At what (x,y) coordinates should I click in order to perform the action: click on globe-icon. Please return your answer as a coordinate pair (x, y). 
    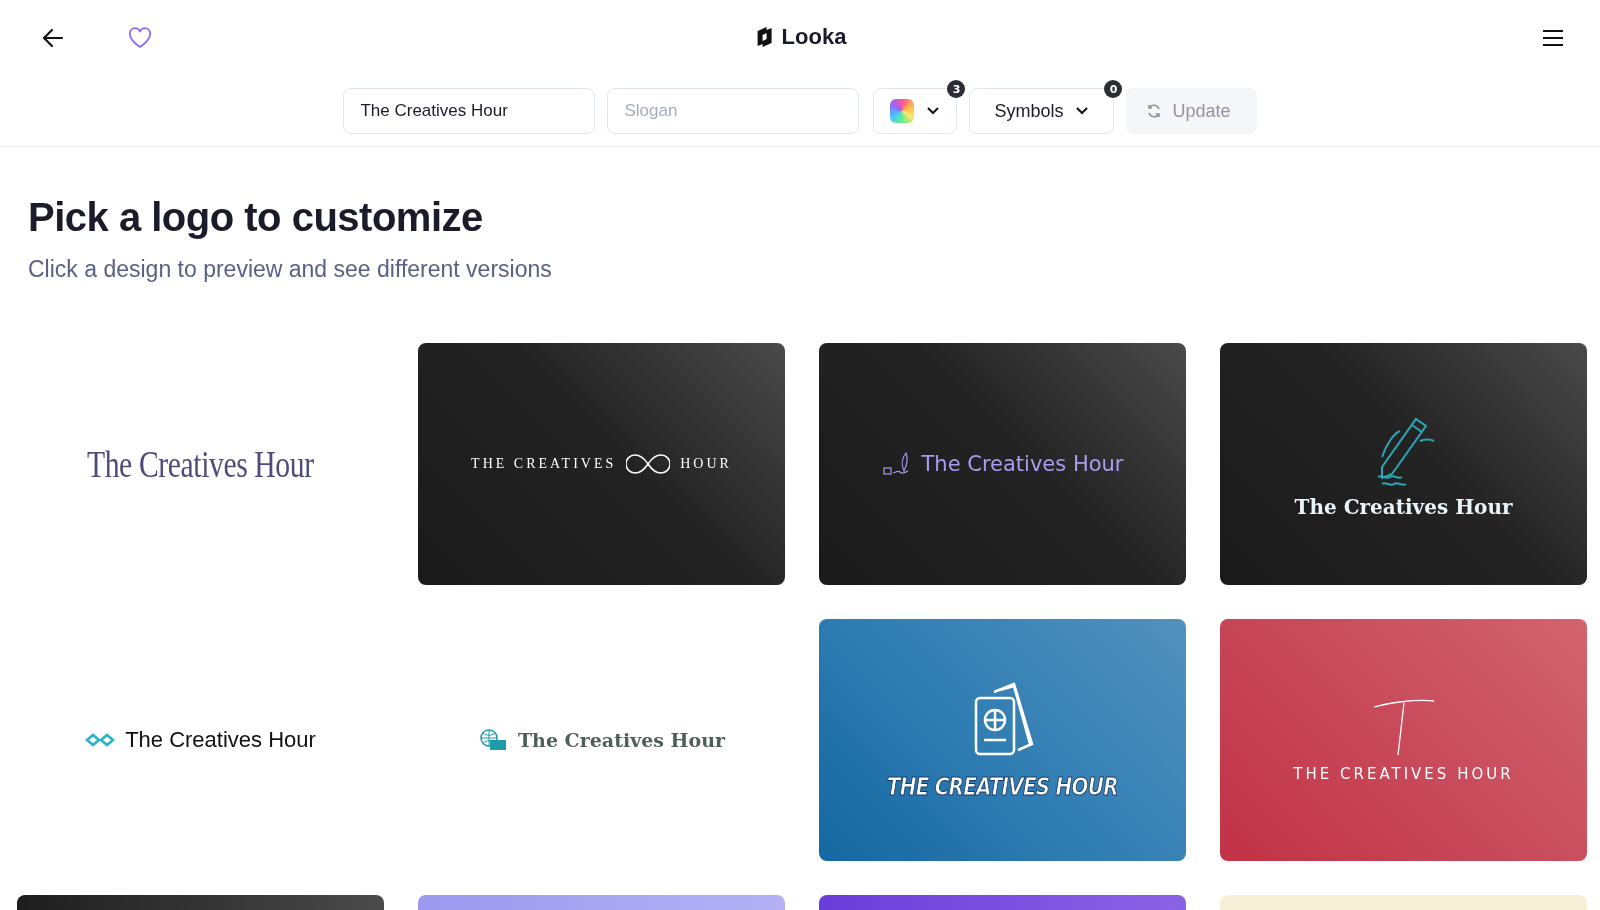
    Looking at the image, I should click on (492, 740).